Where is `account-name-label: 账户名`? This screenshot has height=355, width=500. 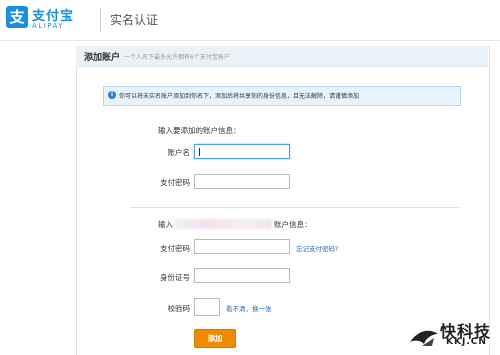 account-name-label: 账户名 is located at coordinates (179, 152).